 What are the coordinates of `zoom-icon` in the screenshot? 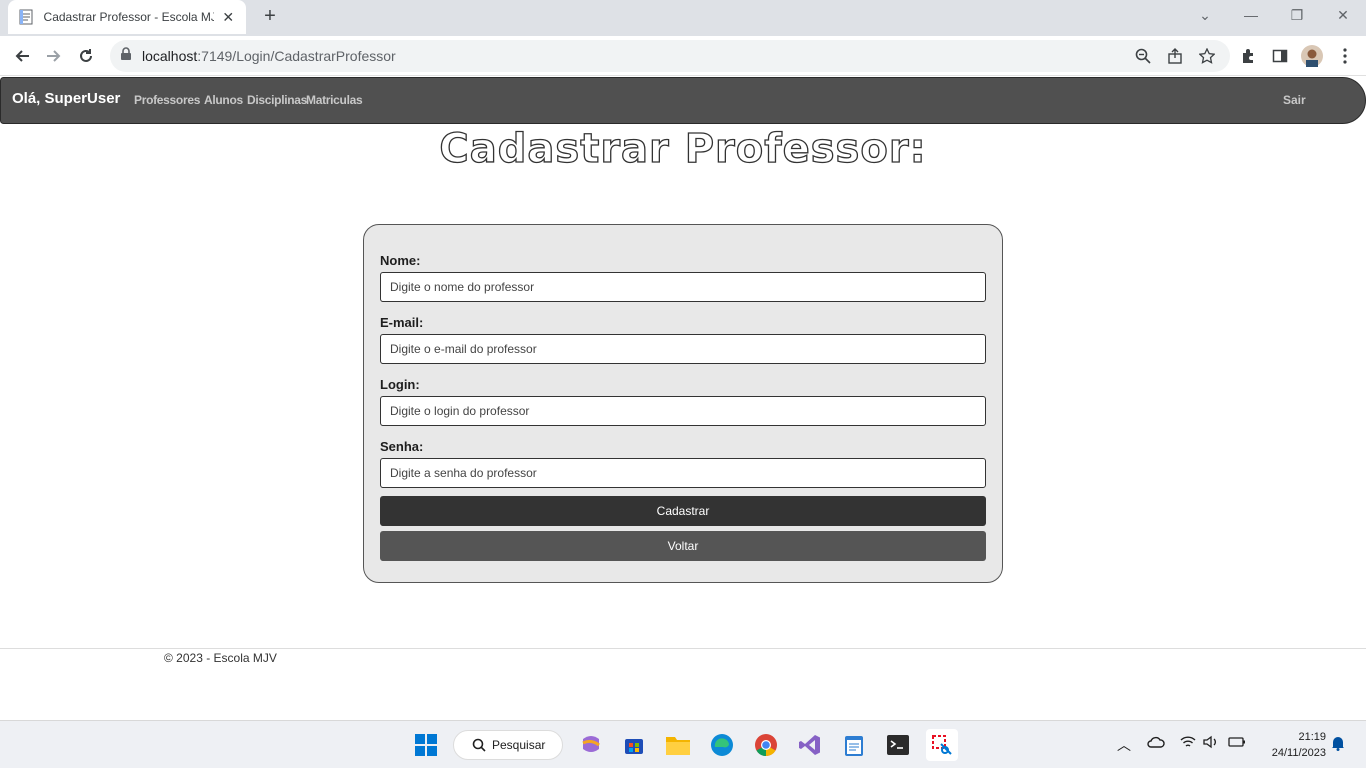 It's located at (1143, 56).